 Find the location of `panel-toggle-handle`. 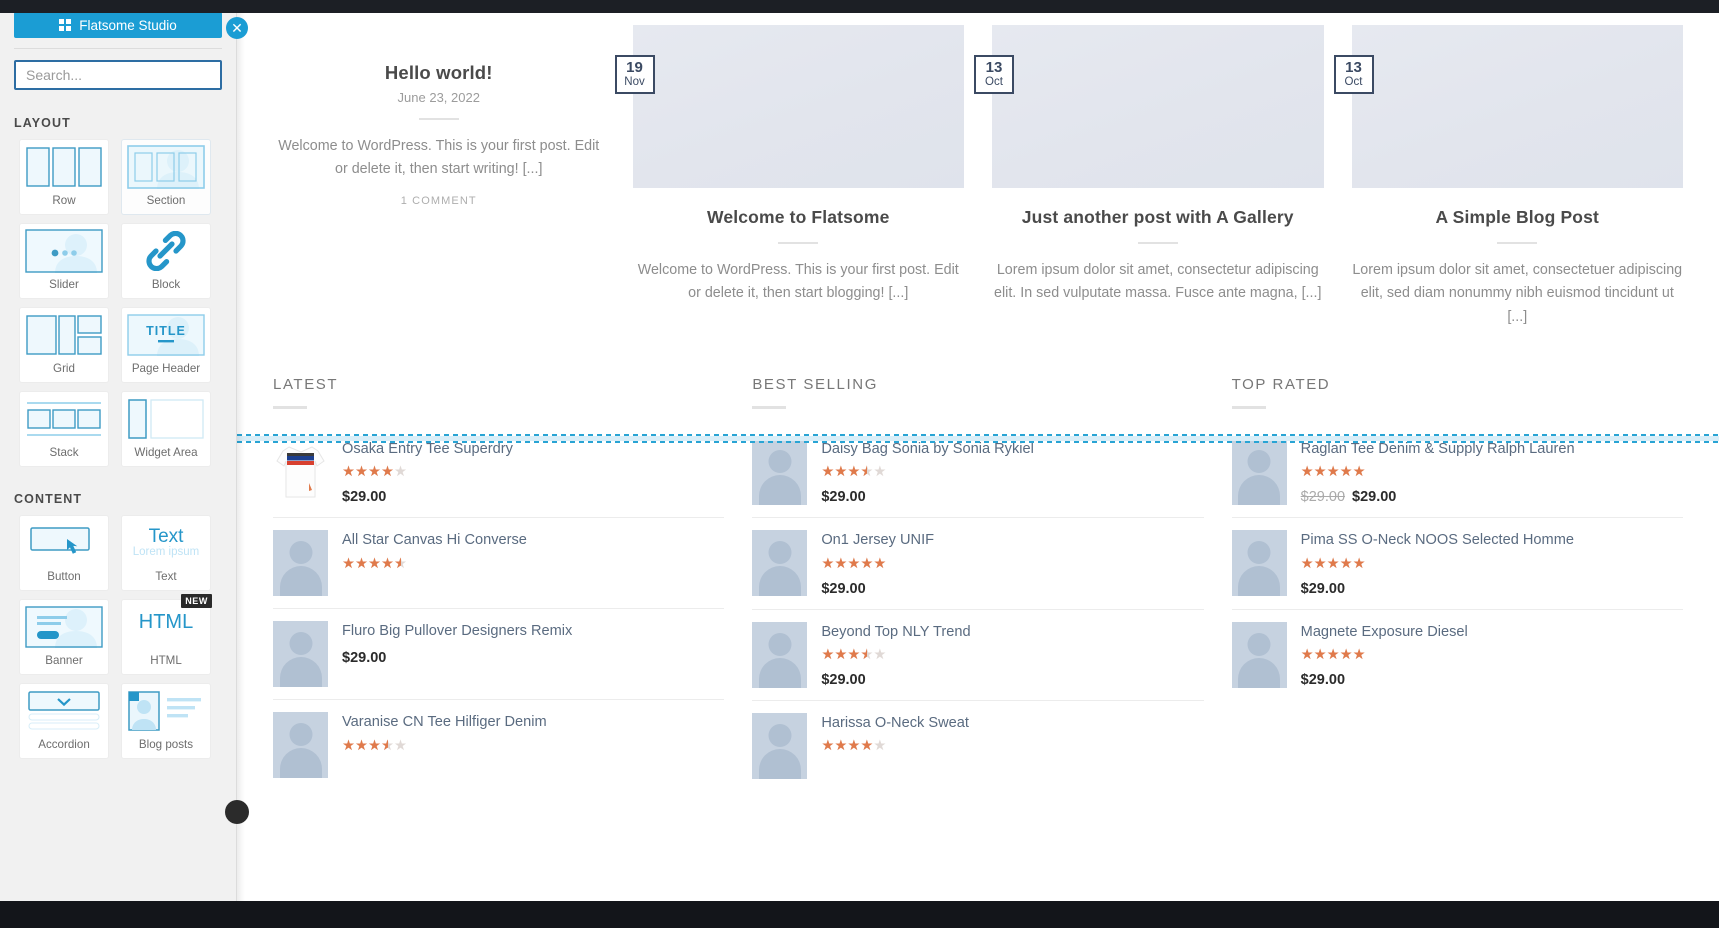

panel-toggle-handle is located at coordinates (237, 812).